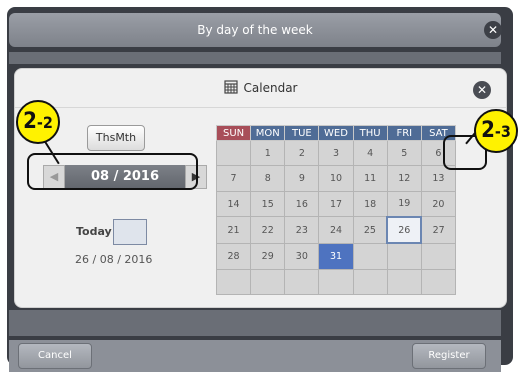 This screenshot has width=521, height=372. Describe the element at coordinates (268, 178) in the screenshot. I see `calendar-day-cell: 8` at that location.